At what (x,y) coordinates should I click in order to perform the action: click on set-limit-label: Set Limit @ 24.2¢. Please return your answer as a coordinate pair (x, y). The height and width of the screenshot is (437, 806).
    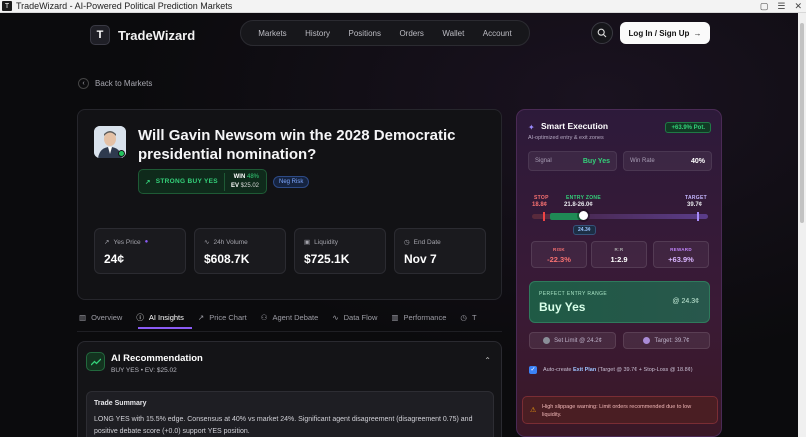
    Looking at the image, I should click on (578, 340).